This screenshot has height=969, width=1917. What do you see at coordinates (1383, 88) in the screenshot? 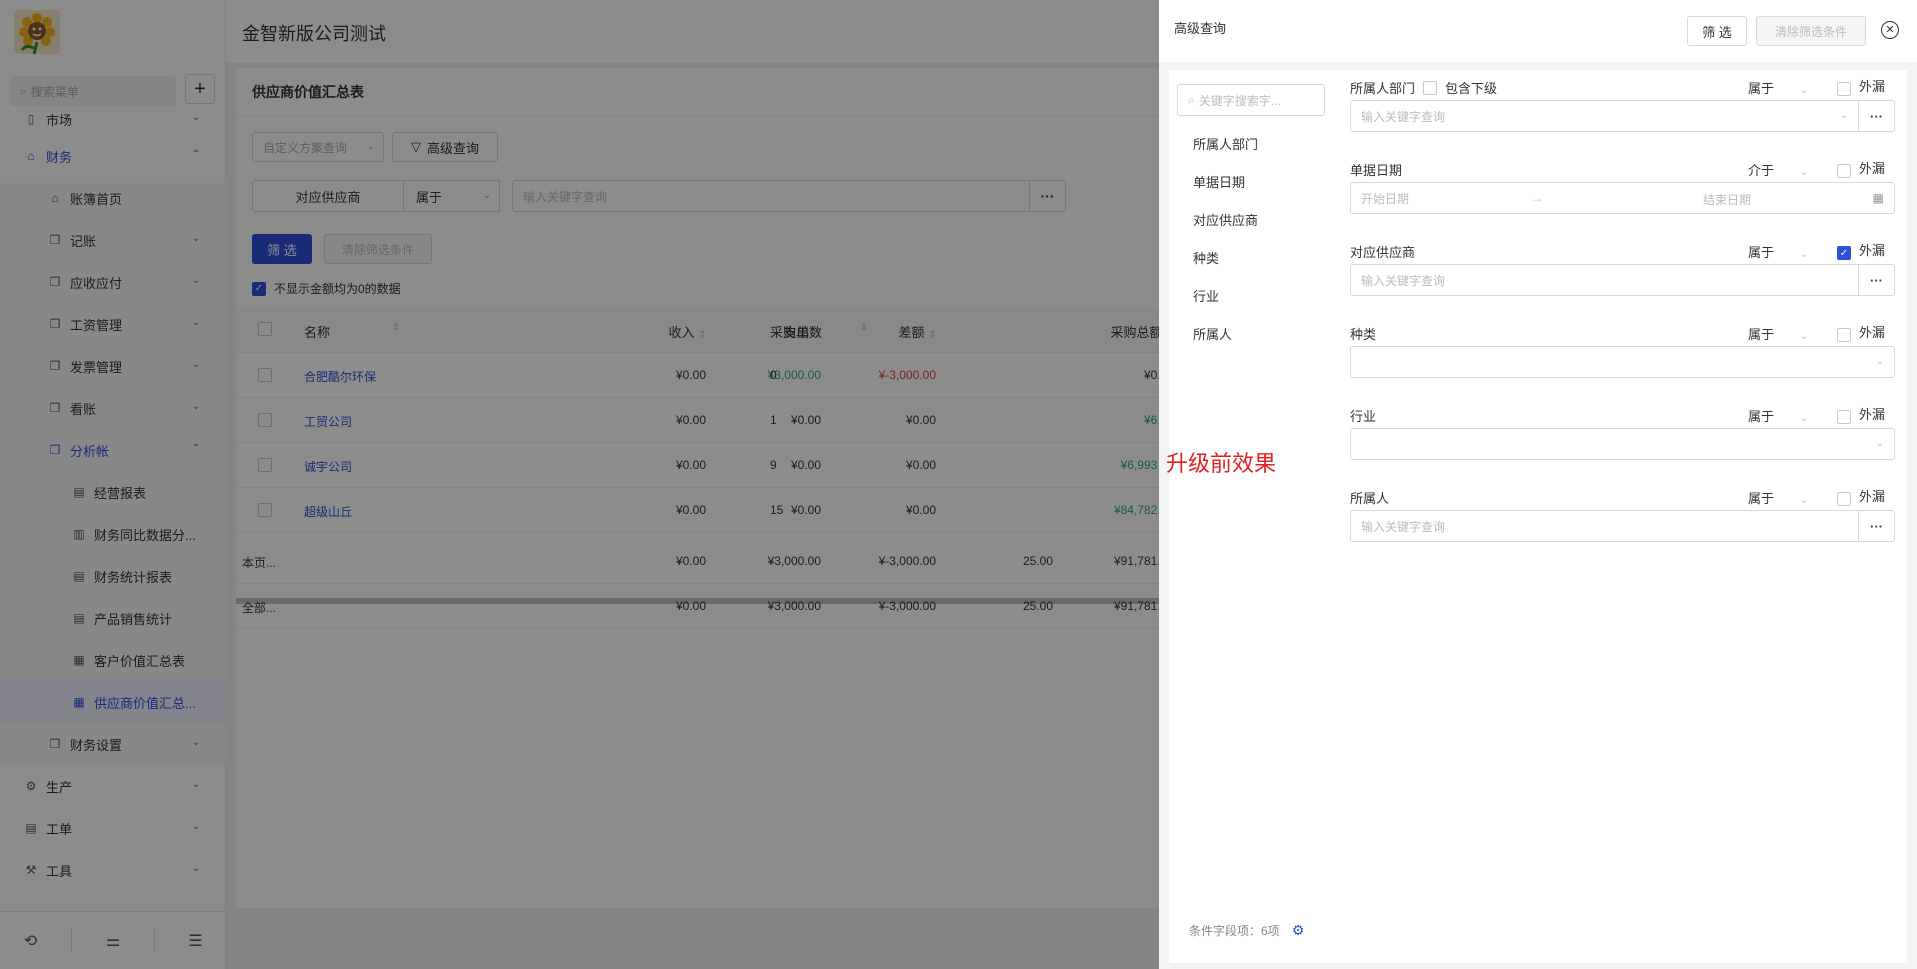
I see `condition-label: 所属人部门` at bounding box center [1383, 88].